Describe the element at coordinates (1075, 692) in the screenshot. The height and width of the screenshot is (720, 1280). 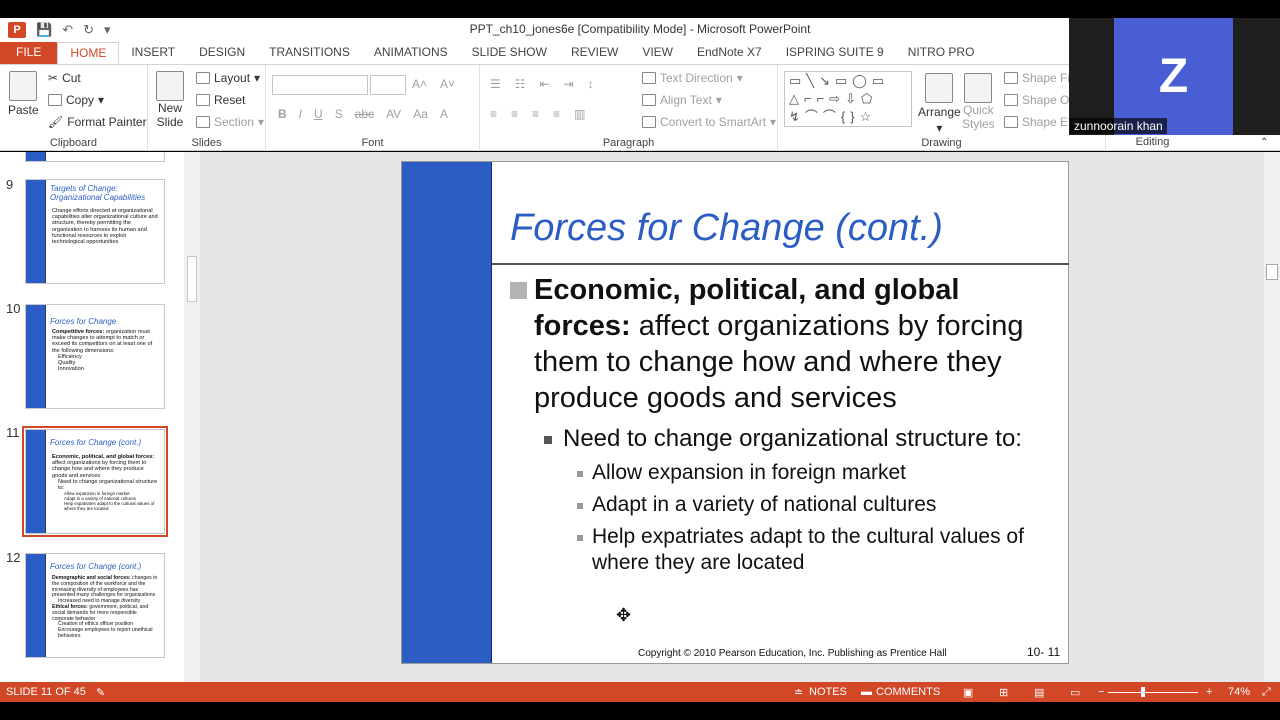
I see `slide-show-icon: ▭` at that location.